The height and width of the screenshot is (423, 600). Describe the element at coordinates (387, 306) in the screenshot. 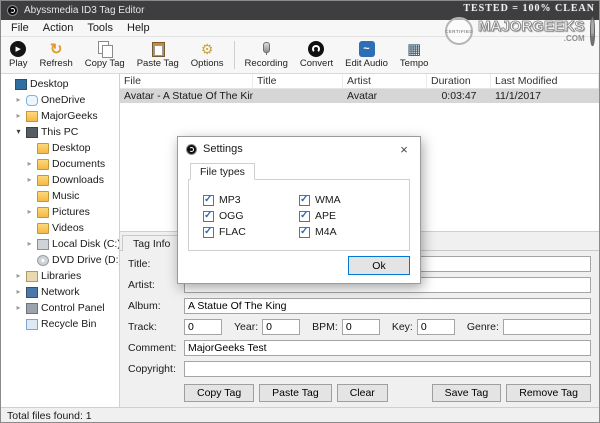

I see `album-field` at that location.